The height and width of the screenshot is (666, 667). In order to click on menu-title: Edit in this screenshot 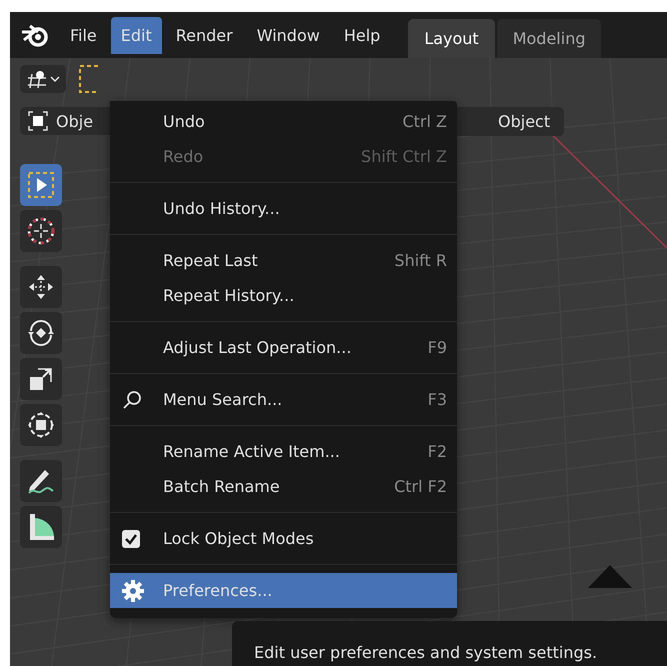, I will do `click(136, 35)`.